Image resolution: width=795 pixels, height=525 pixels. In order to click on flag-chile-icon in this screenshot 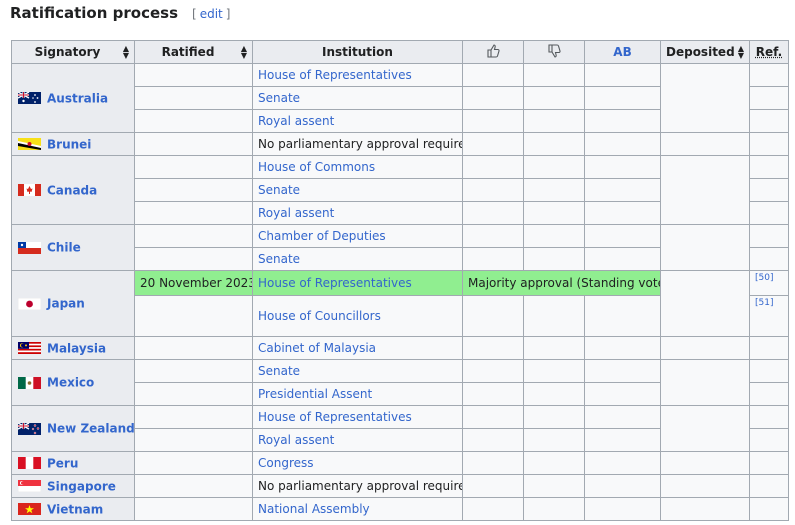, I will do `click(29, 247)`.